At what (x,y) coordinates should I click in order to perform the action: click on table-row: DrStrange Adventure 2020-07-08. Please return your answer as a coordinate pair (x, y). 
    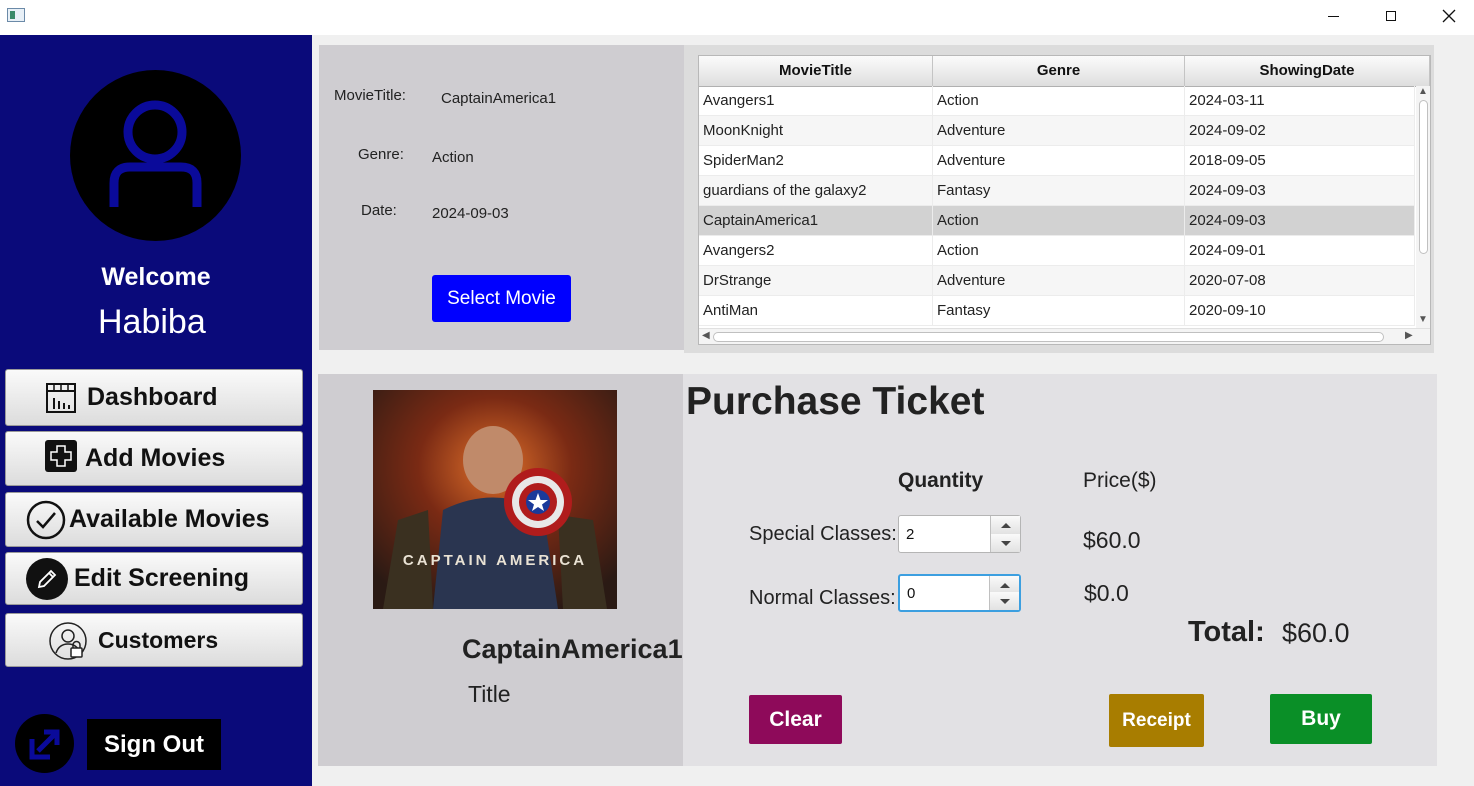
    Looking at the image, I should click on (1057, 281).